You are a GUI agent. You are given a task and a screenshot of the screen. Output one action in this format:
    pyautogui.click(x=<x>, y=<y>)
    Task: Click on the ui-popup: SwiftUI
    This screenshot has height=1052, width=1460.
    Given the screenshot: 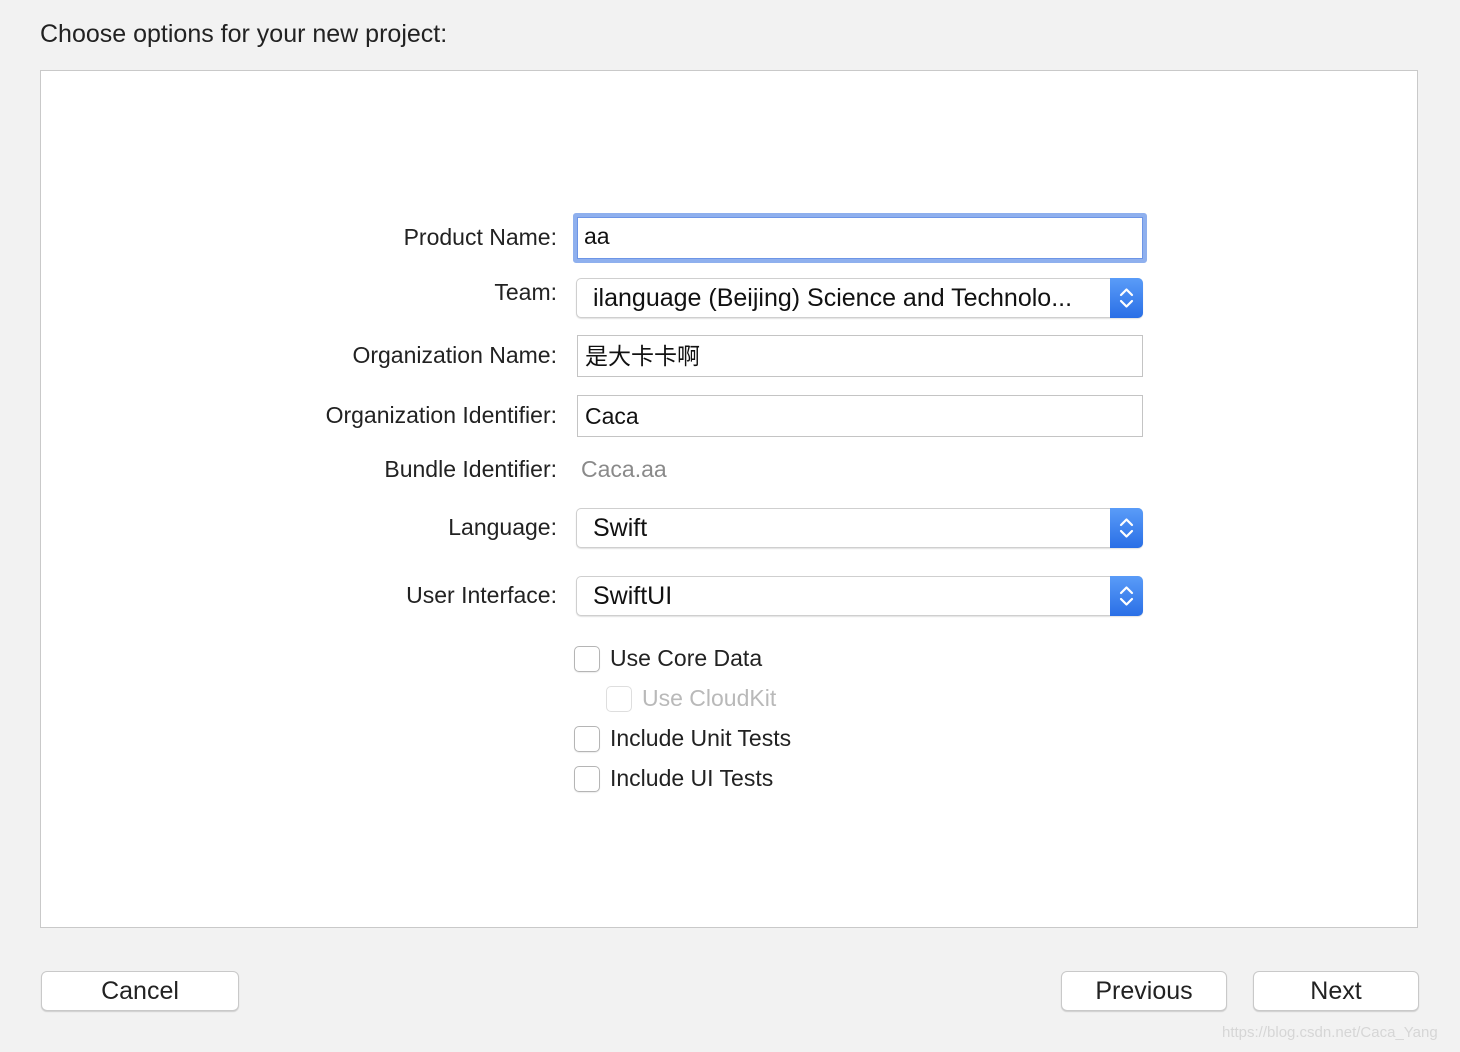 What is the action you would take?
    pyautogui.click(x=859, y=596)
    